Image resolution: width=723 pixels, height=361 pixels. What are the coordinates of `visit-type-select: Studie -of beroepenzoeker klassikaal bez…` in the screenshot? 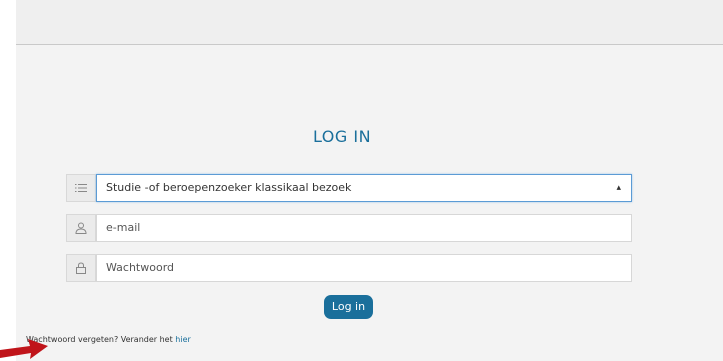 It's located at (364, 188).